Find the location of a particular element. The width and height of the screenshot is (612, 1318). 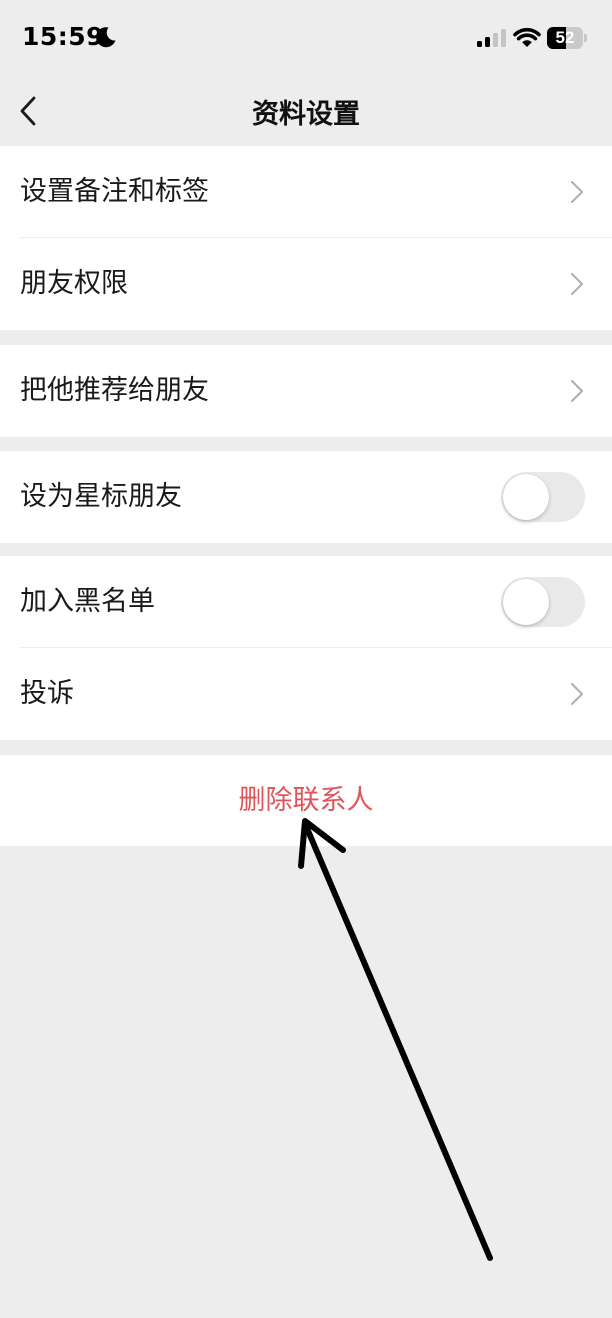

row-recommend-to-friend: 把他推荐给朋友 is located at coordinates (306, 391).